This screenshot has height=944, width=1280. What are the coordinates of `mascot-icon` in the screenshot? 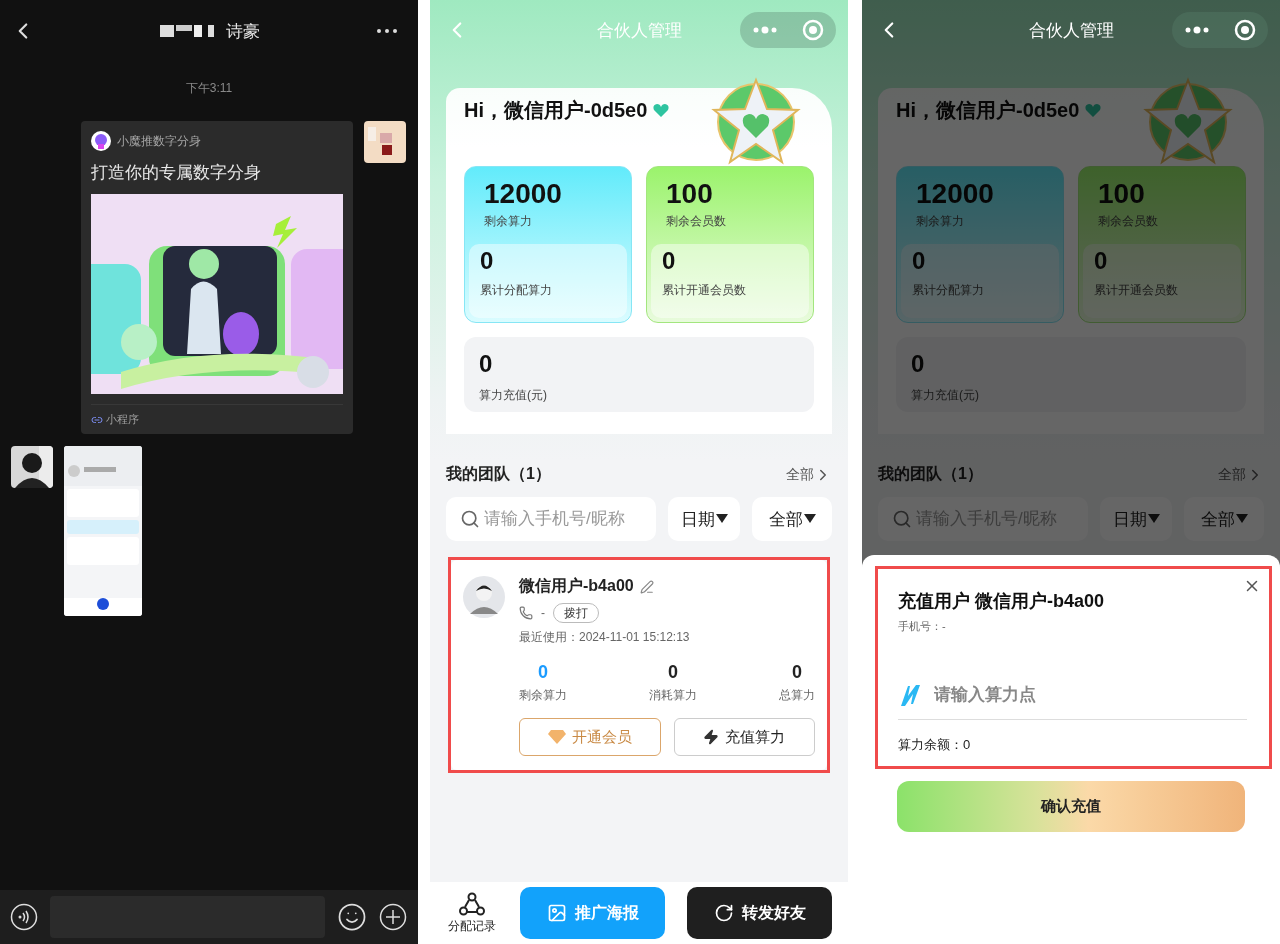 It's located at (101, 141).